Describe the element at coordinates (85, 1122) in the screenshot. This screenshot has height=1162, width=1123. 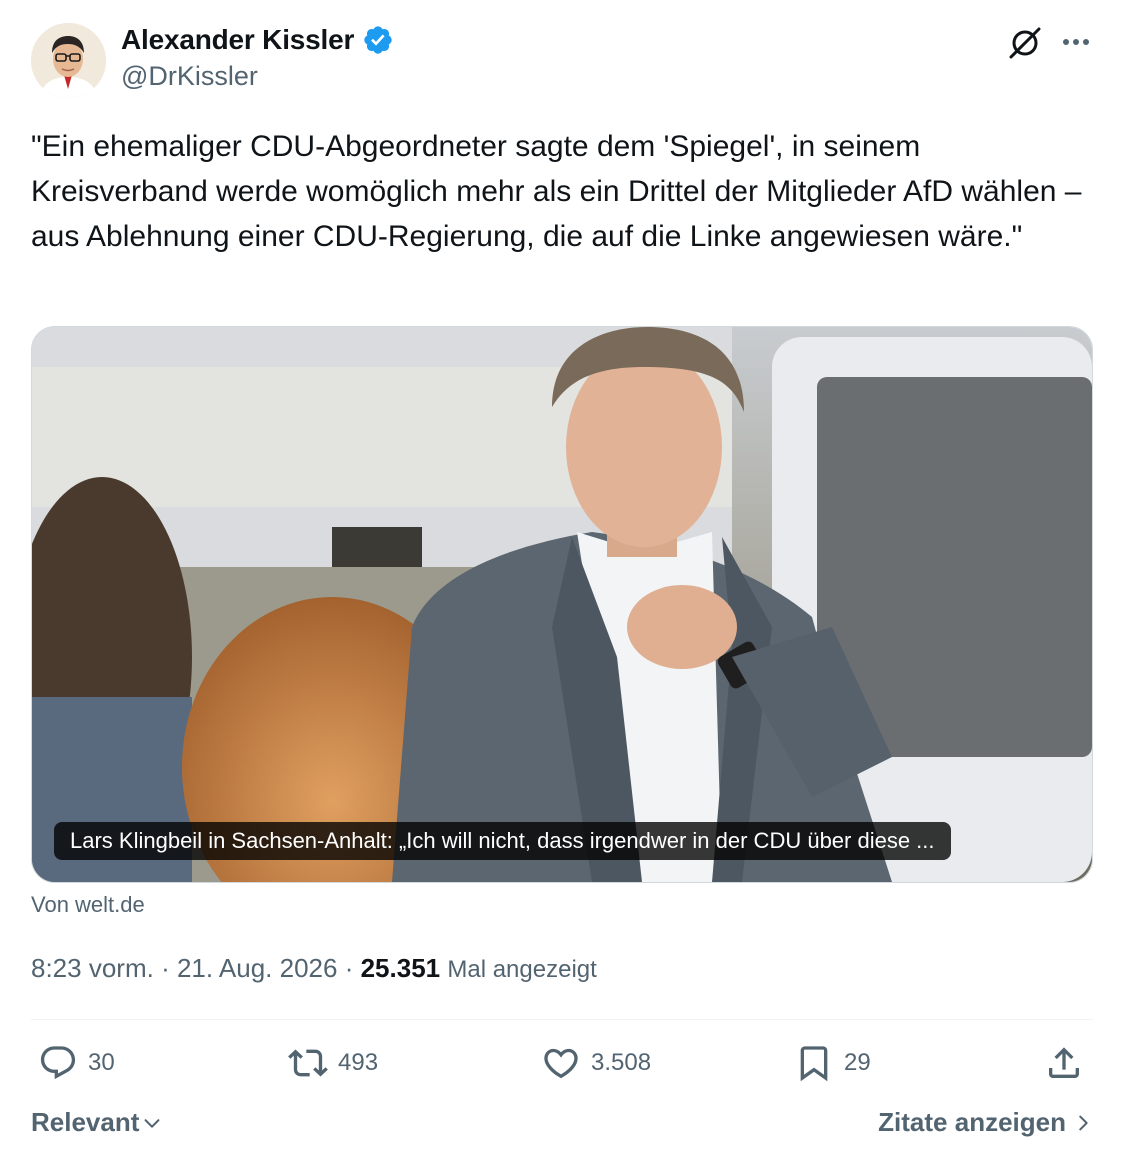
I see `sort-label: Relevant` at that location.